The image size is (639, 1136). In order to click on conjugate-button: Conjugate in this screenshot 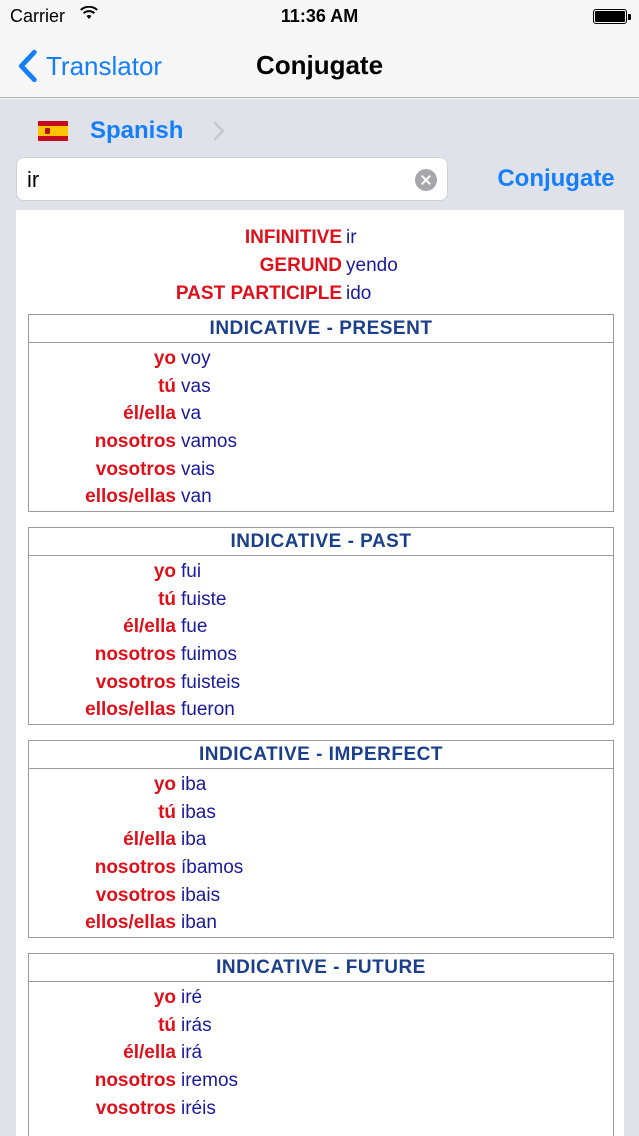, I will do `click(556, 180)`.